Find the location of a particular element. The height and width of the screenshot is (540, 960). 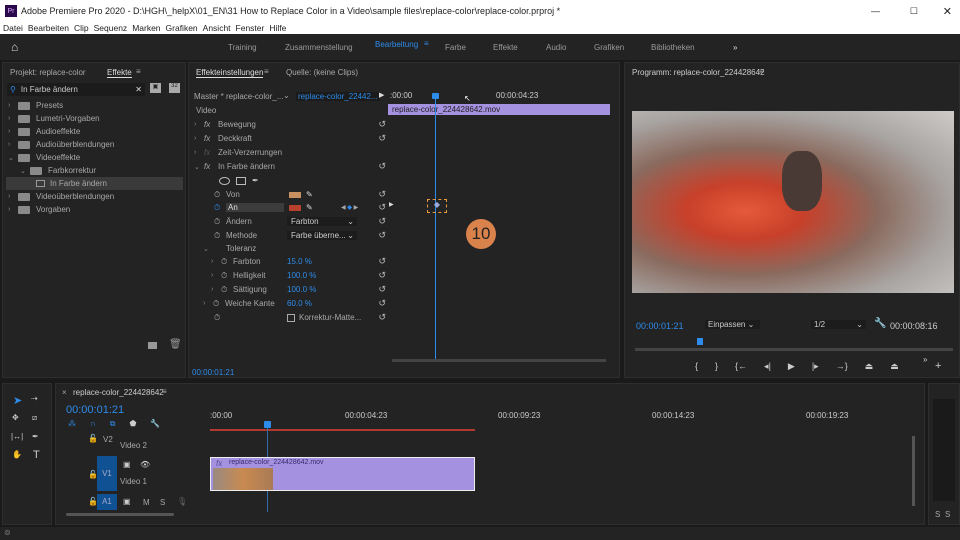

matte-checkbox is located at coordinates (291, 317).